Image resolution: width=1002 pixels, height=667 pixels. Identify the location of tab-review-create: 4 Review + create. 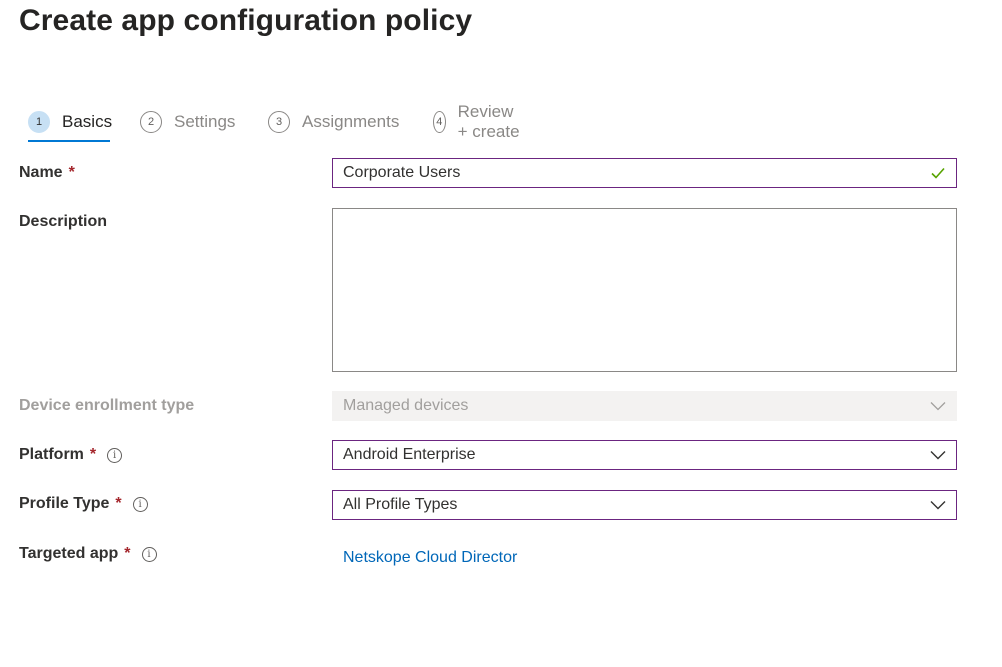
(478, 121).